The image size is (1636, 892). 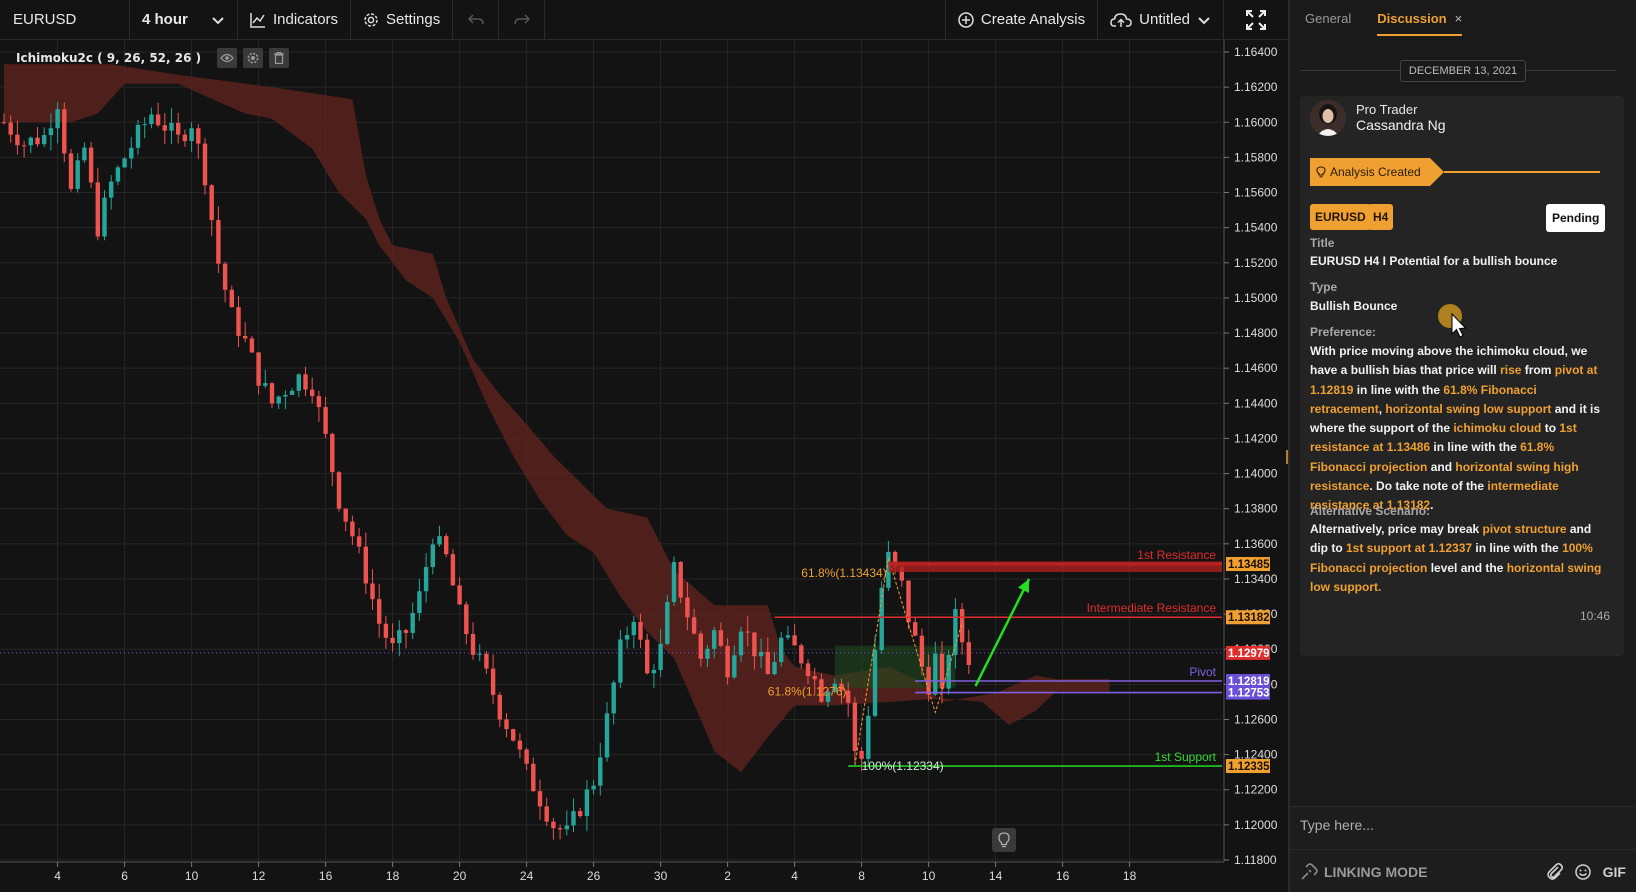 What do you see at coordinates (522, 20) in the screenshot?
I see `redo-button` at bounding box center [522, 20].